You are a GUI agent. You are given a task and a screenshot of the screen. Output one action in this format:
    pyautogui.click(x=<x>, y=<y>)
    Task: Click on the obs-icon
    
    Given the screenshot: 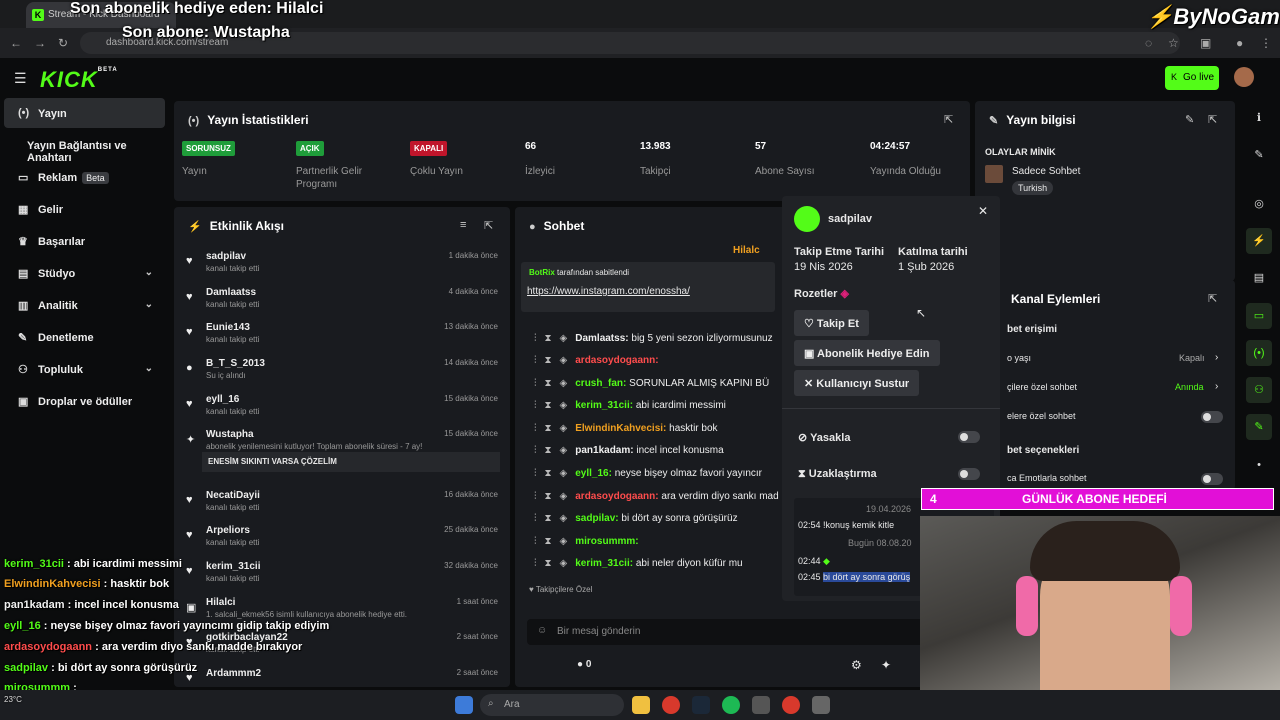 What is the action you would take?
    pyautogui.click(x=761, y=705)
    